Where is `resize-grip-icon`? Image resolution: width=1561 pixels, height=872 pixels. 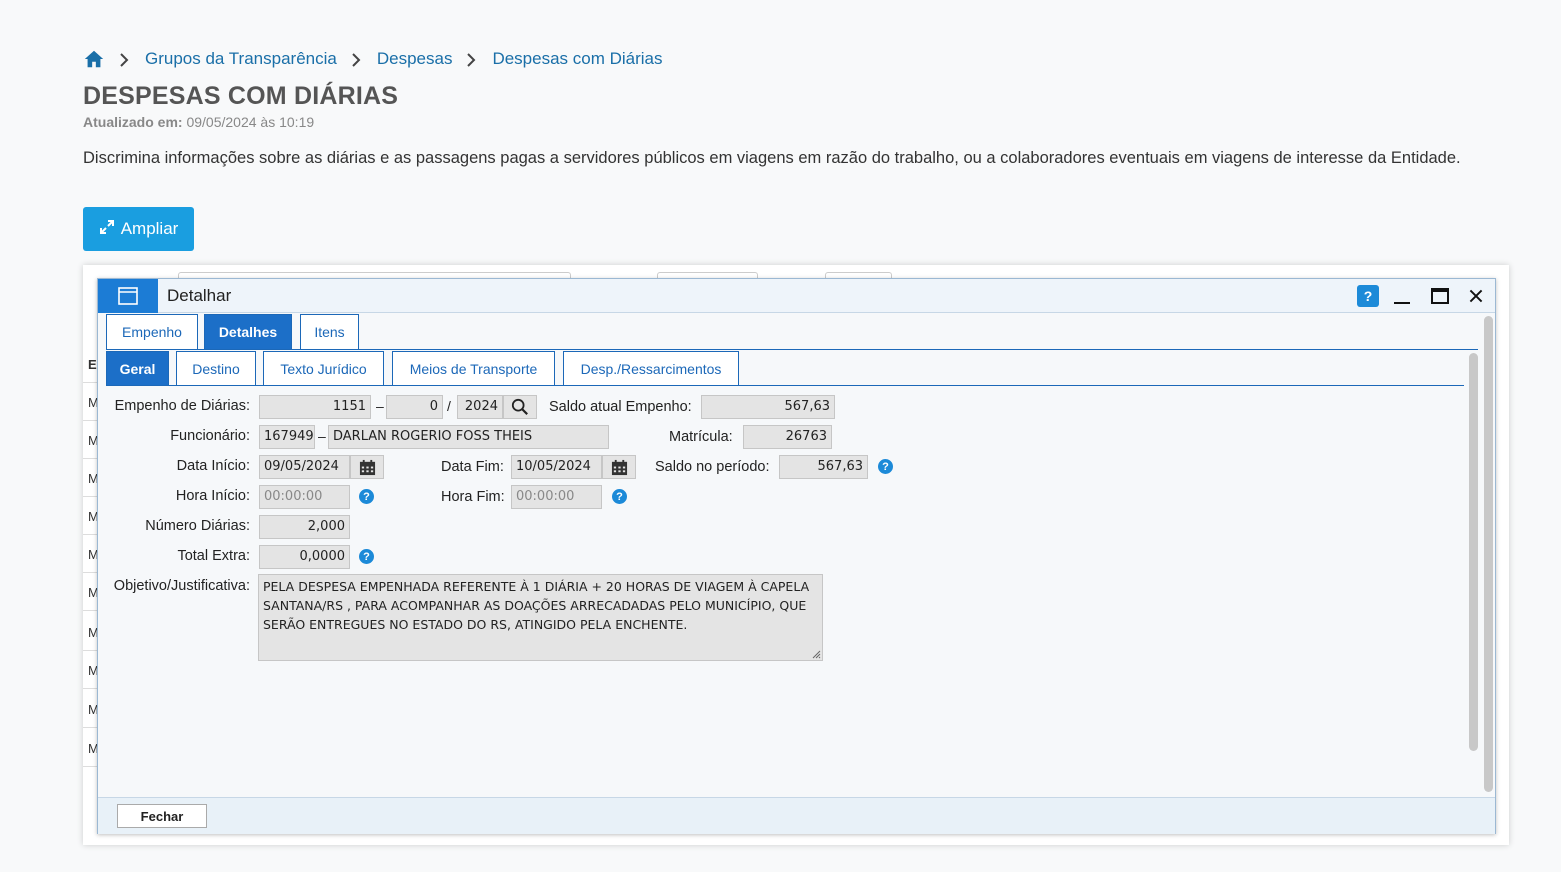
resize-grip-icon is located at coordinates (816, 654).